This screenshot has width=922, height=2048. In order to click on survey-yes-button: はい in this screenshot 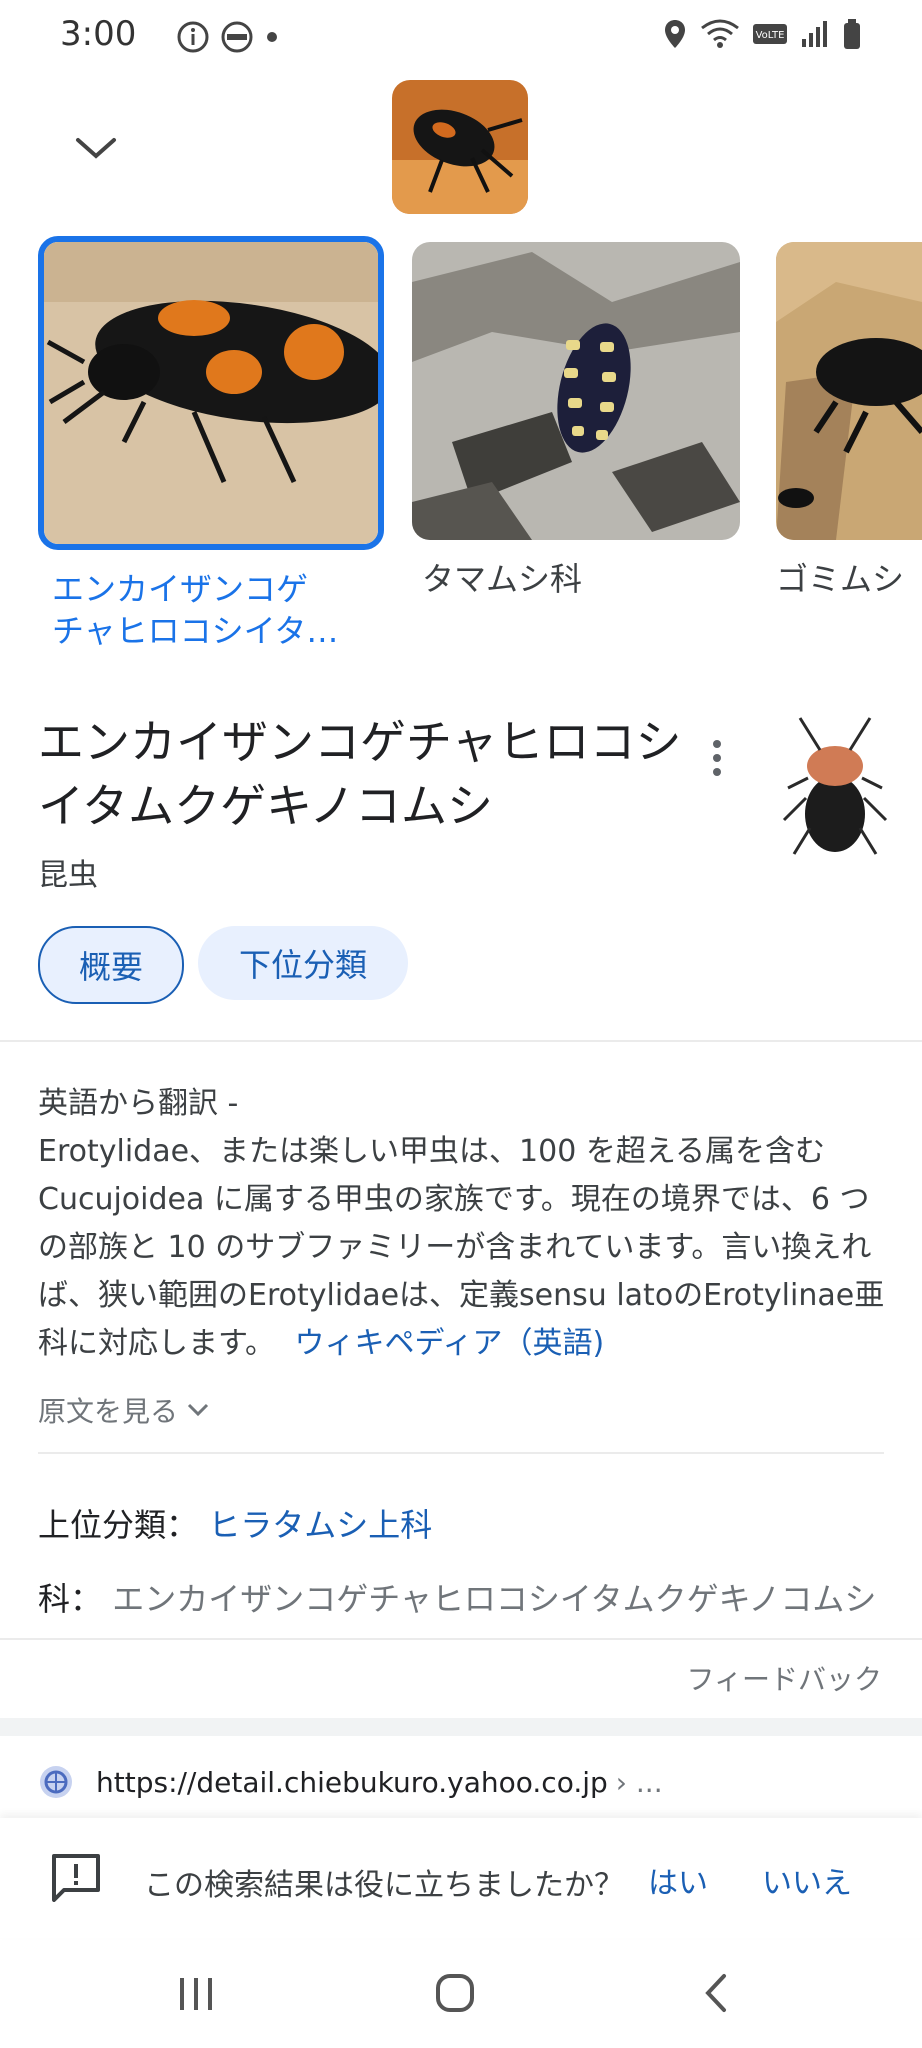, I will do `click(678, 1880)`.